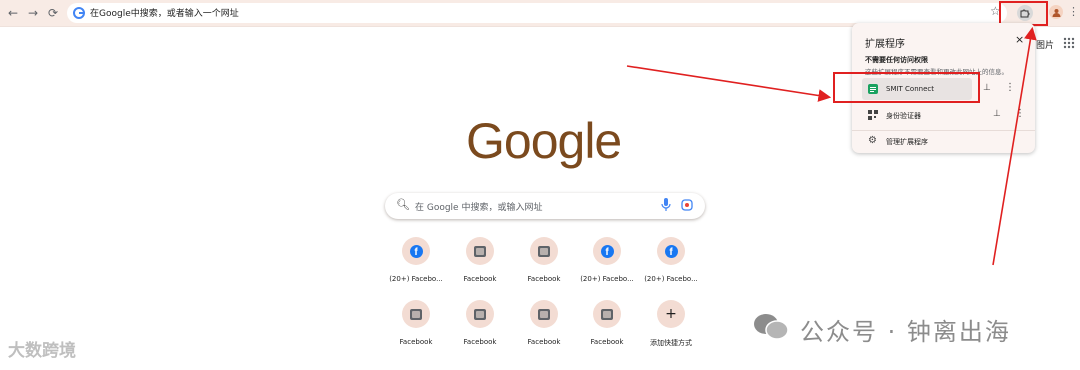 The width and height of the screenshot is (1080, 370). Describe the element at coordinates (79, 13) in the screenshot. I see `google-g-icon` at that location.